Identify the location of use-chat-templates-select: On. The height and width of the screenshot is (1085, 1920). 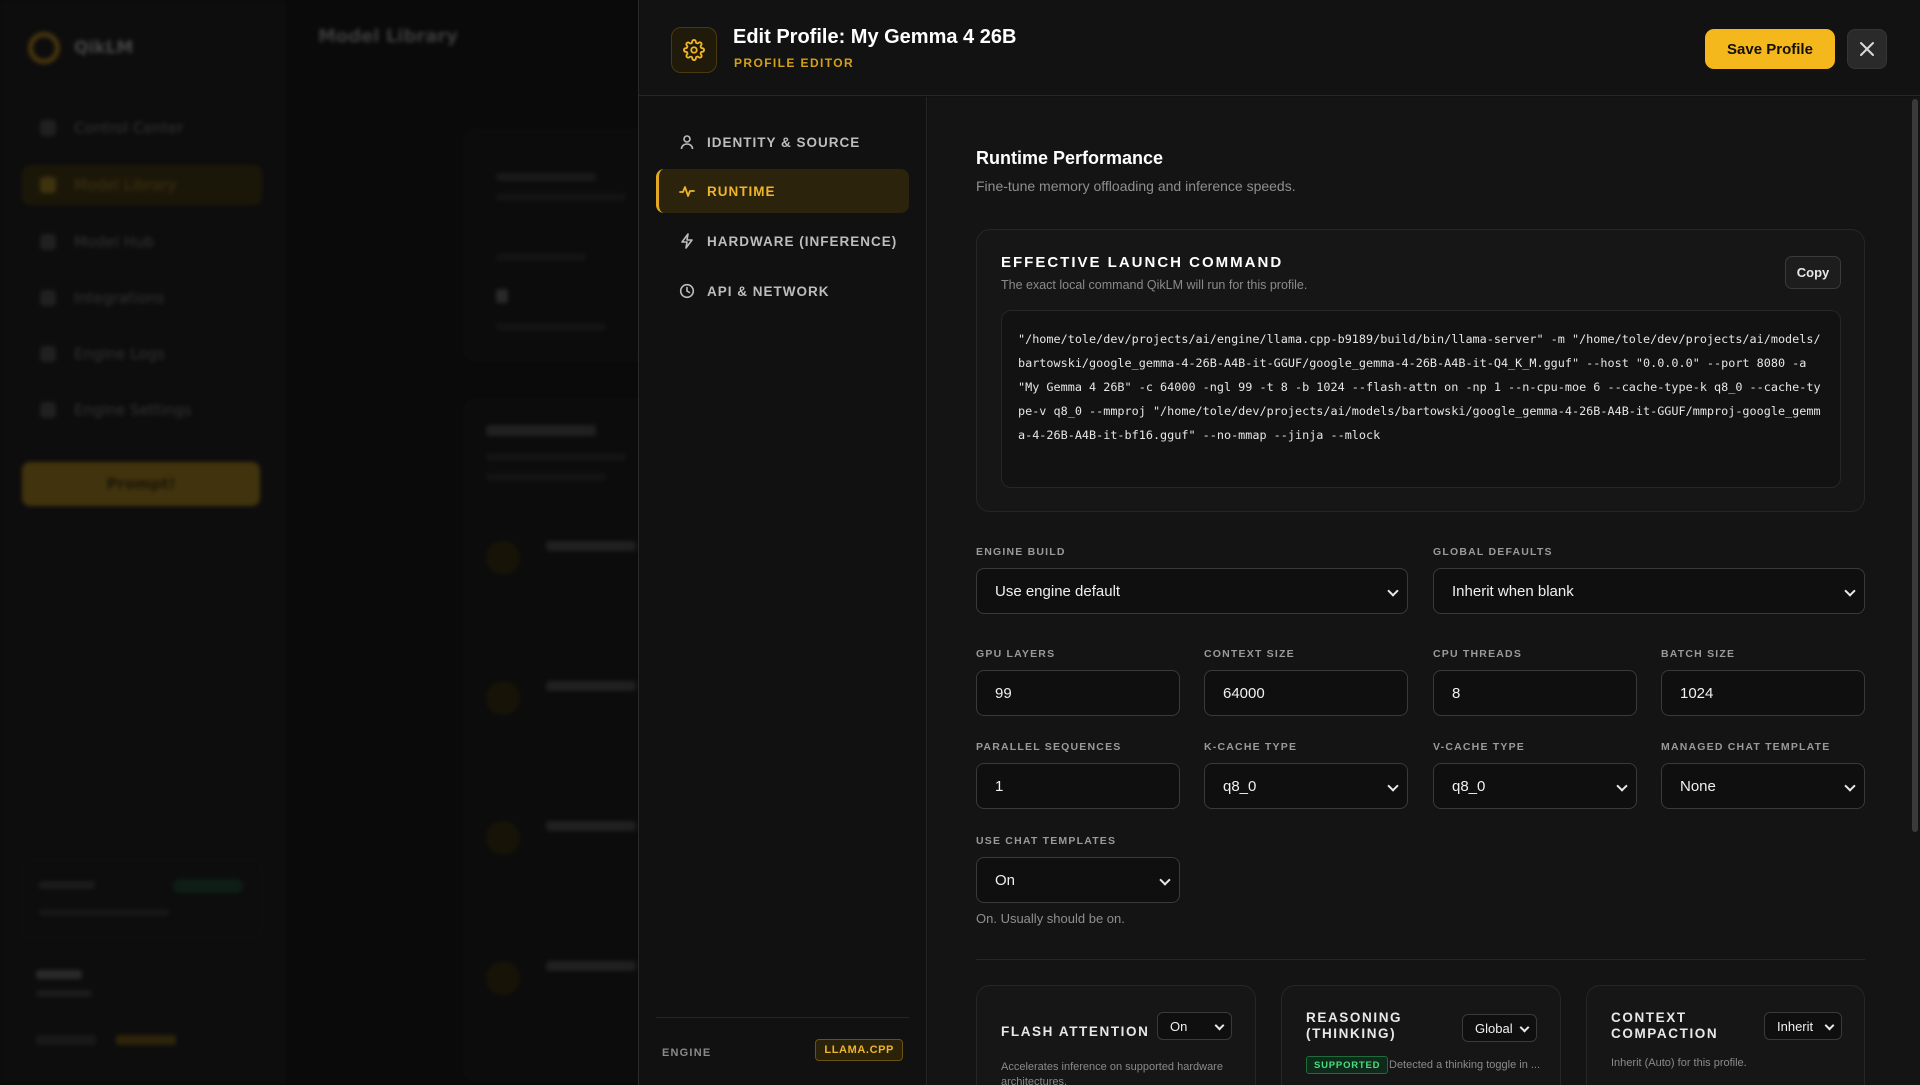
(1078, 880).